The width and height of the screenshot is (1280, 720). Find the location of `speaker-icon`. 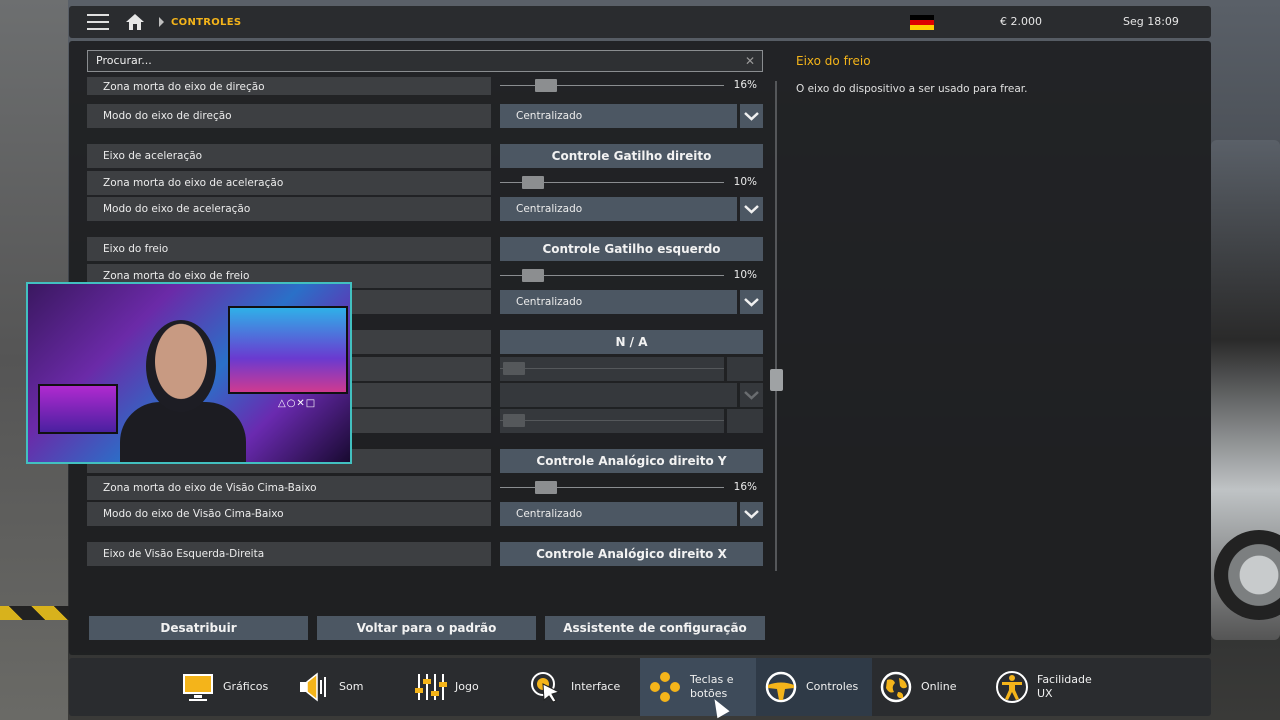

speaker-icon is located at coordinates (314, 687).